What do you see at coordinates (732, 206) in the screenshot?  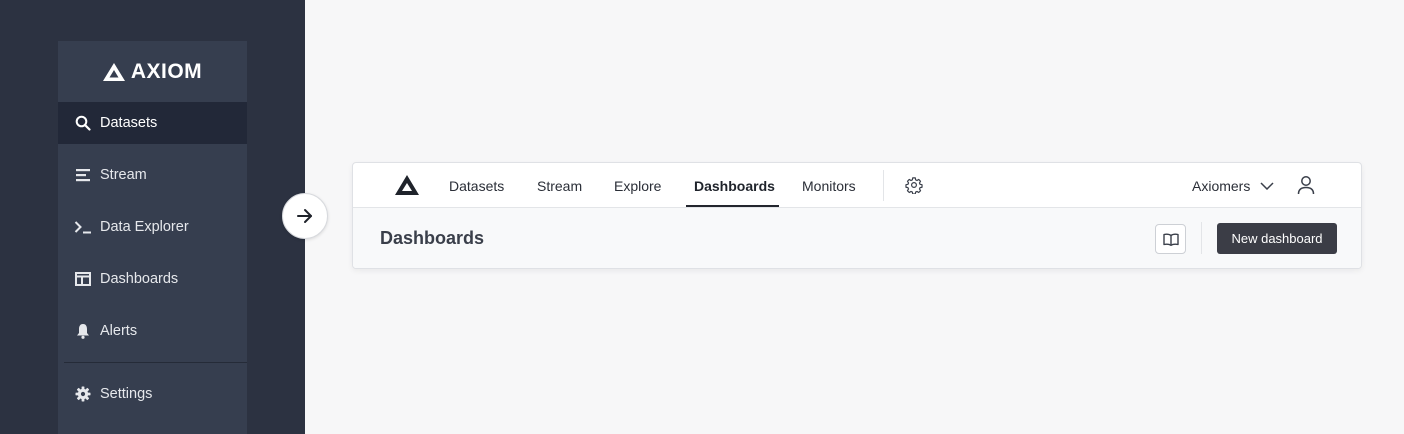 I see `active-tab-indicator` at bounding box center [732, 206].